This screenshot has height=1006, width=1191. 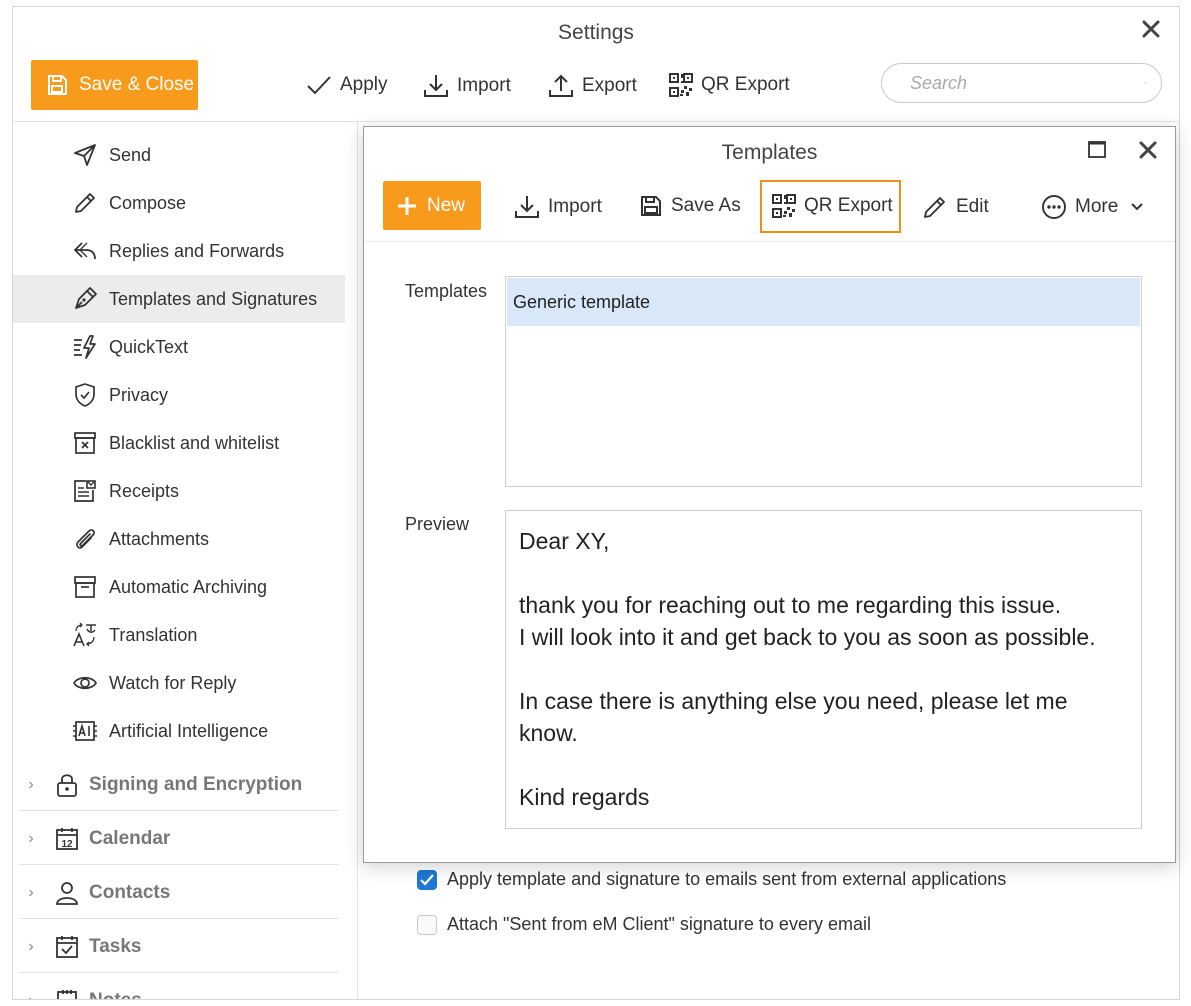 What do you see at coordinates (179, 395) in the screenshot?
I see `sidebar-item-privacy: Privacy` at bounding box center [179, 395].